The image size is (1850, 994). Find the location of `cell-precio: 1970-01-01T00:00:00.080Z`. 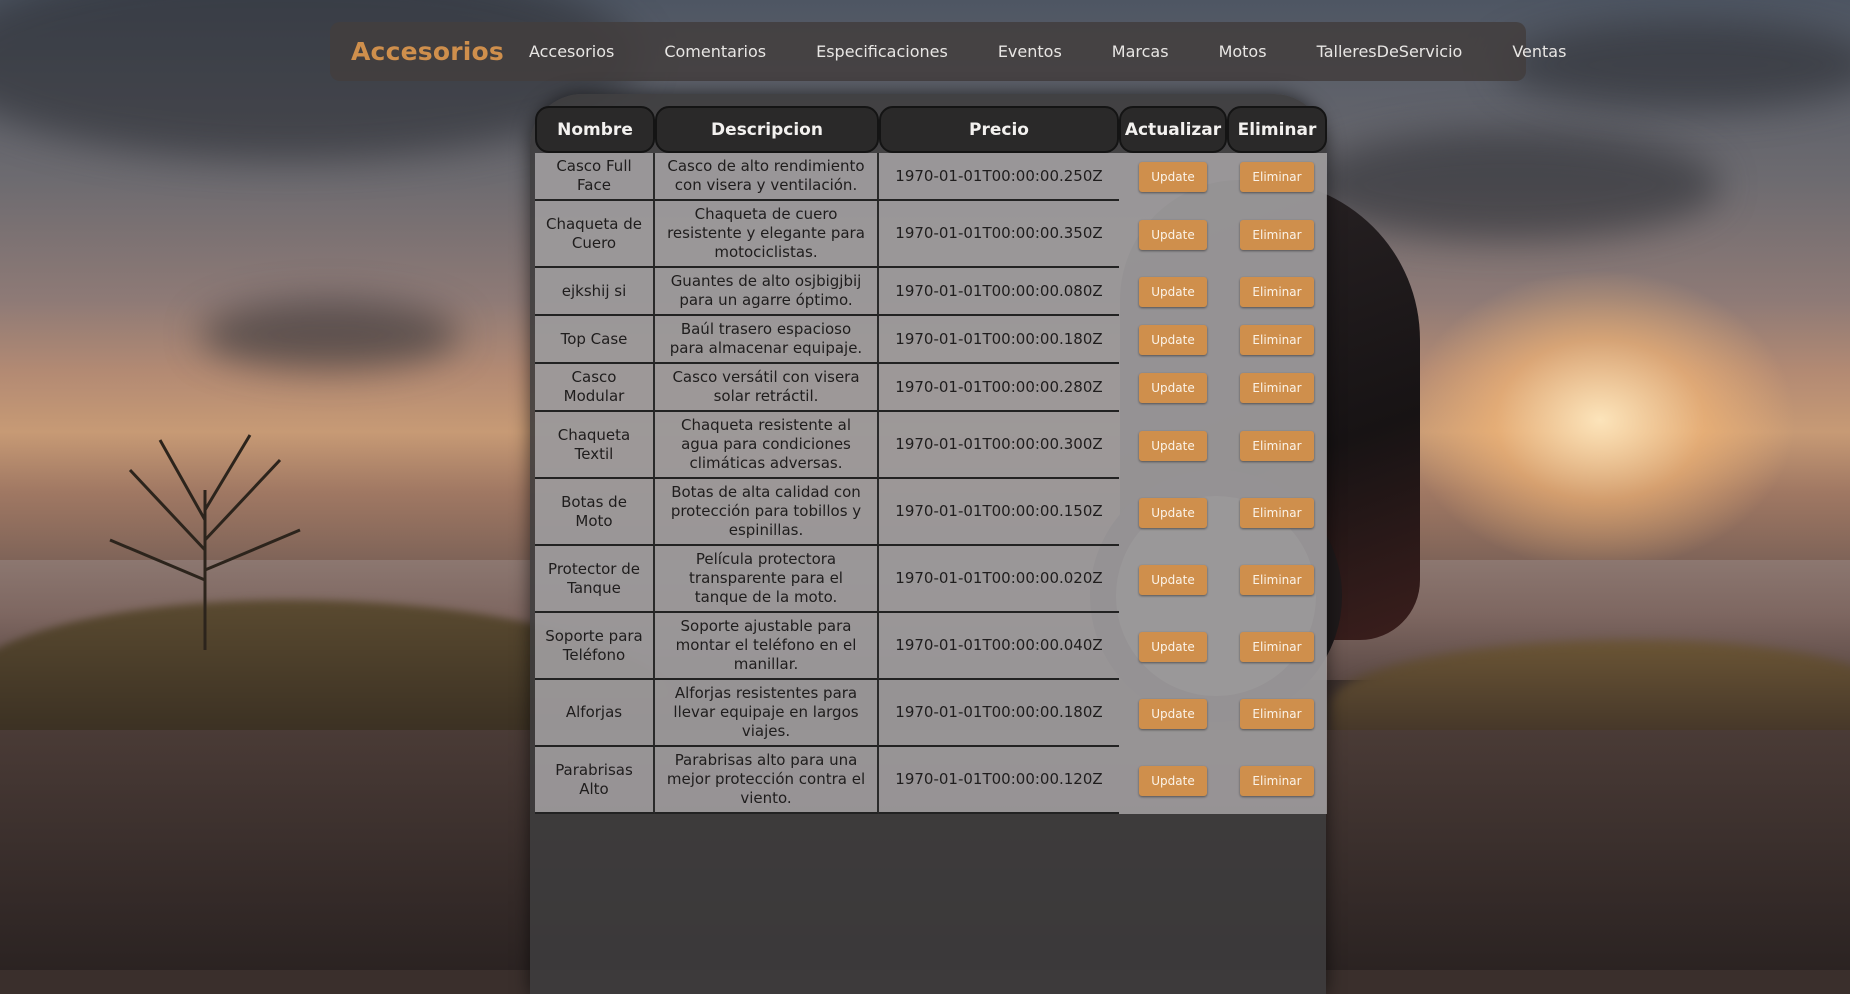

cell-precio: 1970-01-01T00:00:00.080Z is located at coordinates (999, 292).